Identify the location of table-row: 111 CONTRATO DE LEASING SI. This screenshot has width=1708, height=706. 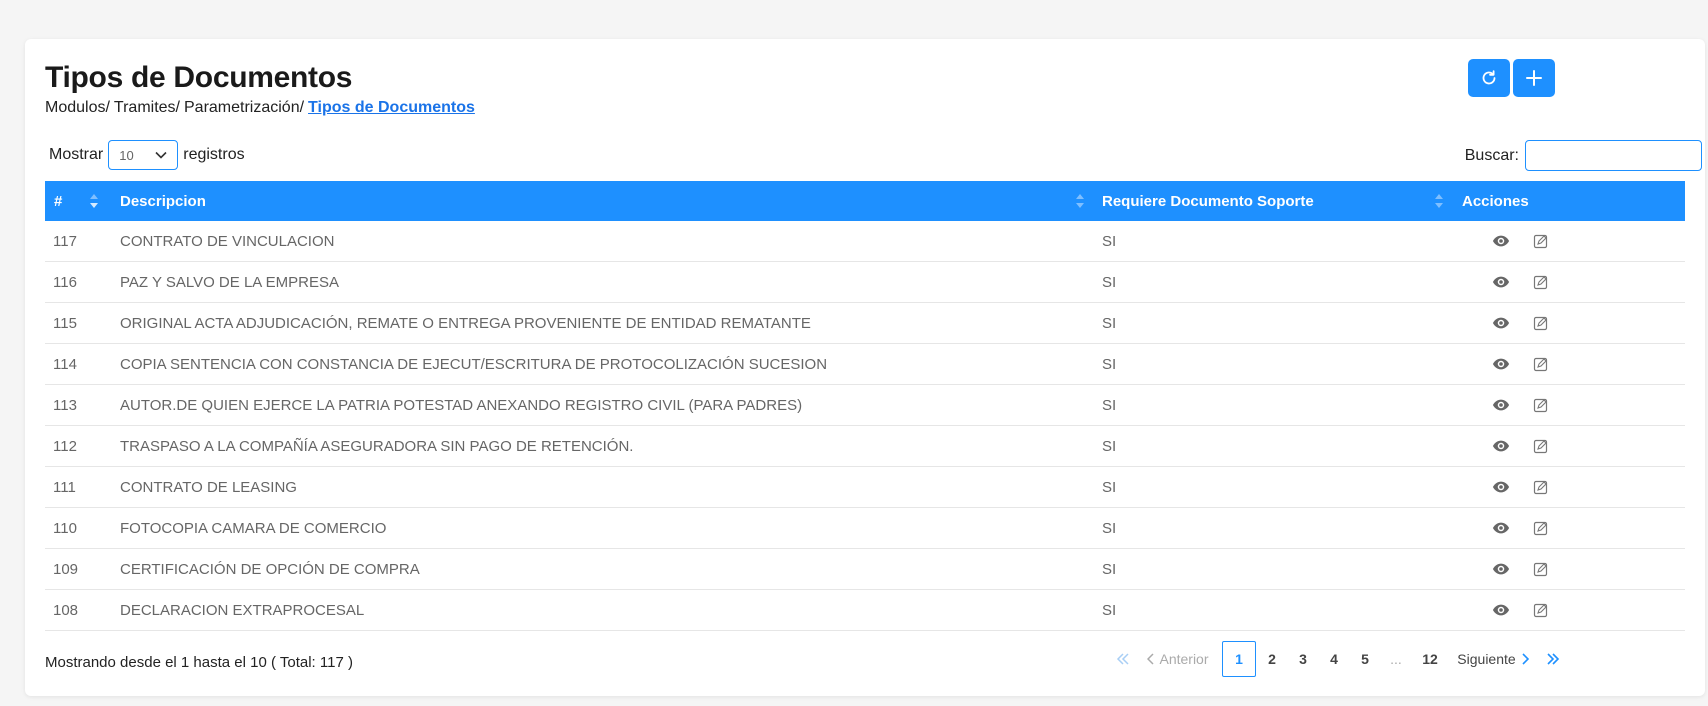
(865, 487).